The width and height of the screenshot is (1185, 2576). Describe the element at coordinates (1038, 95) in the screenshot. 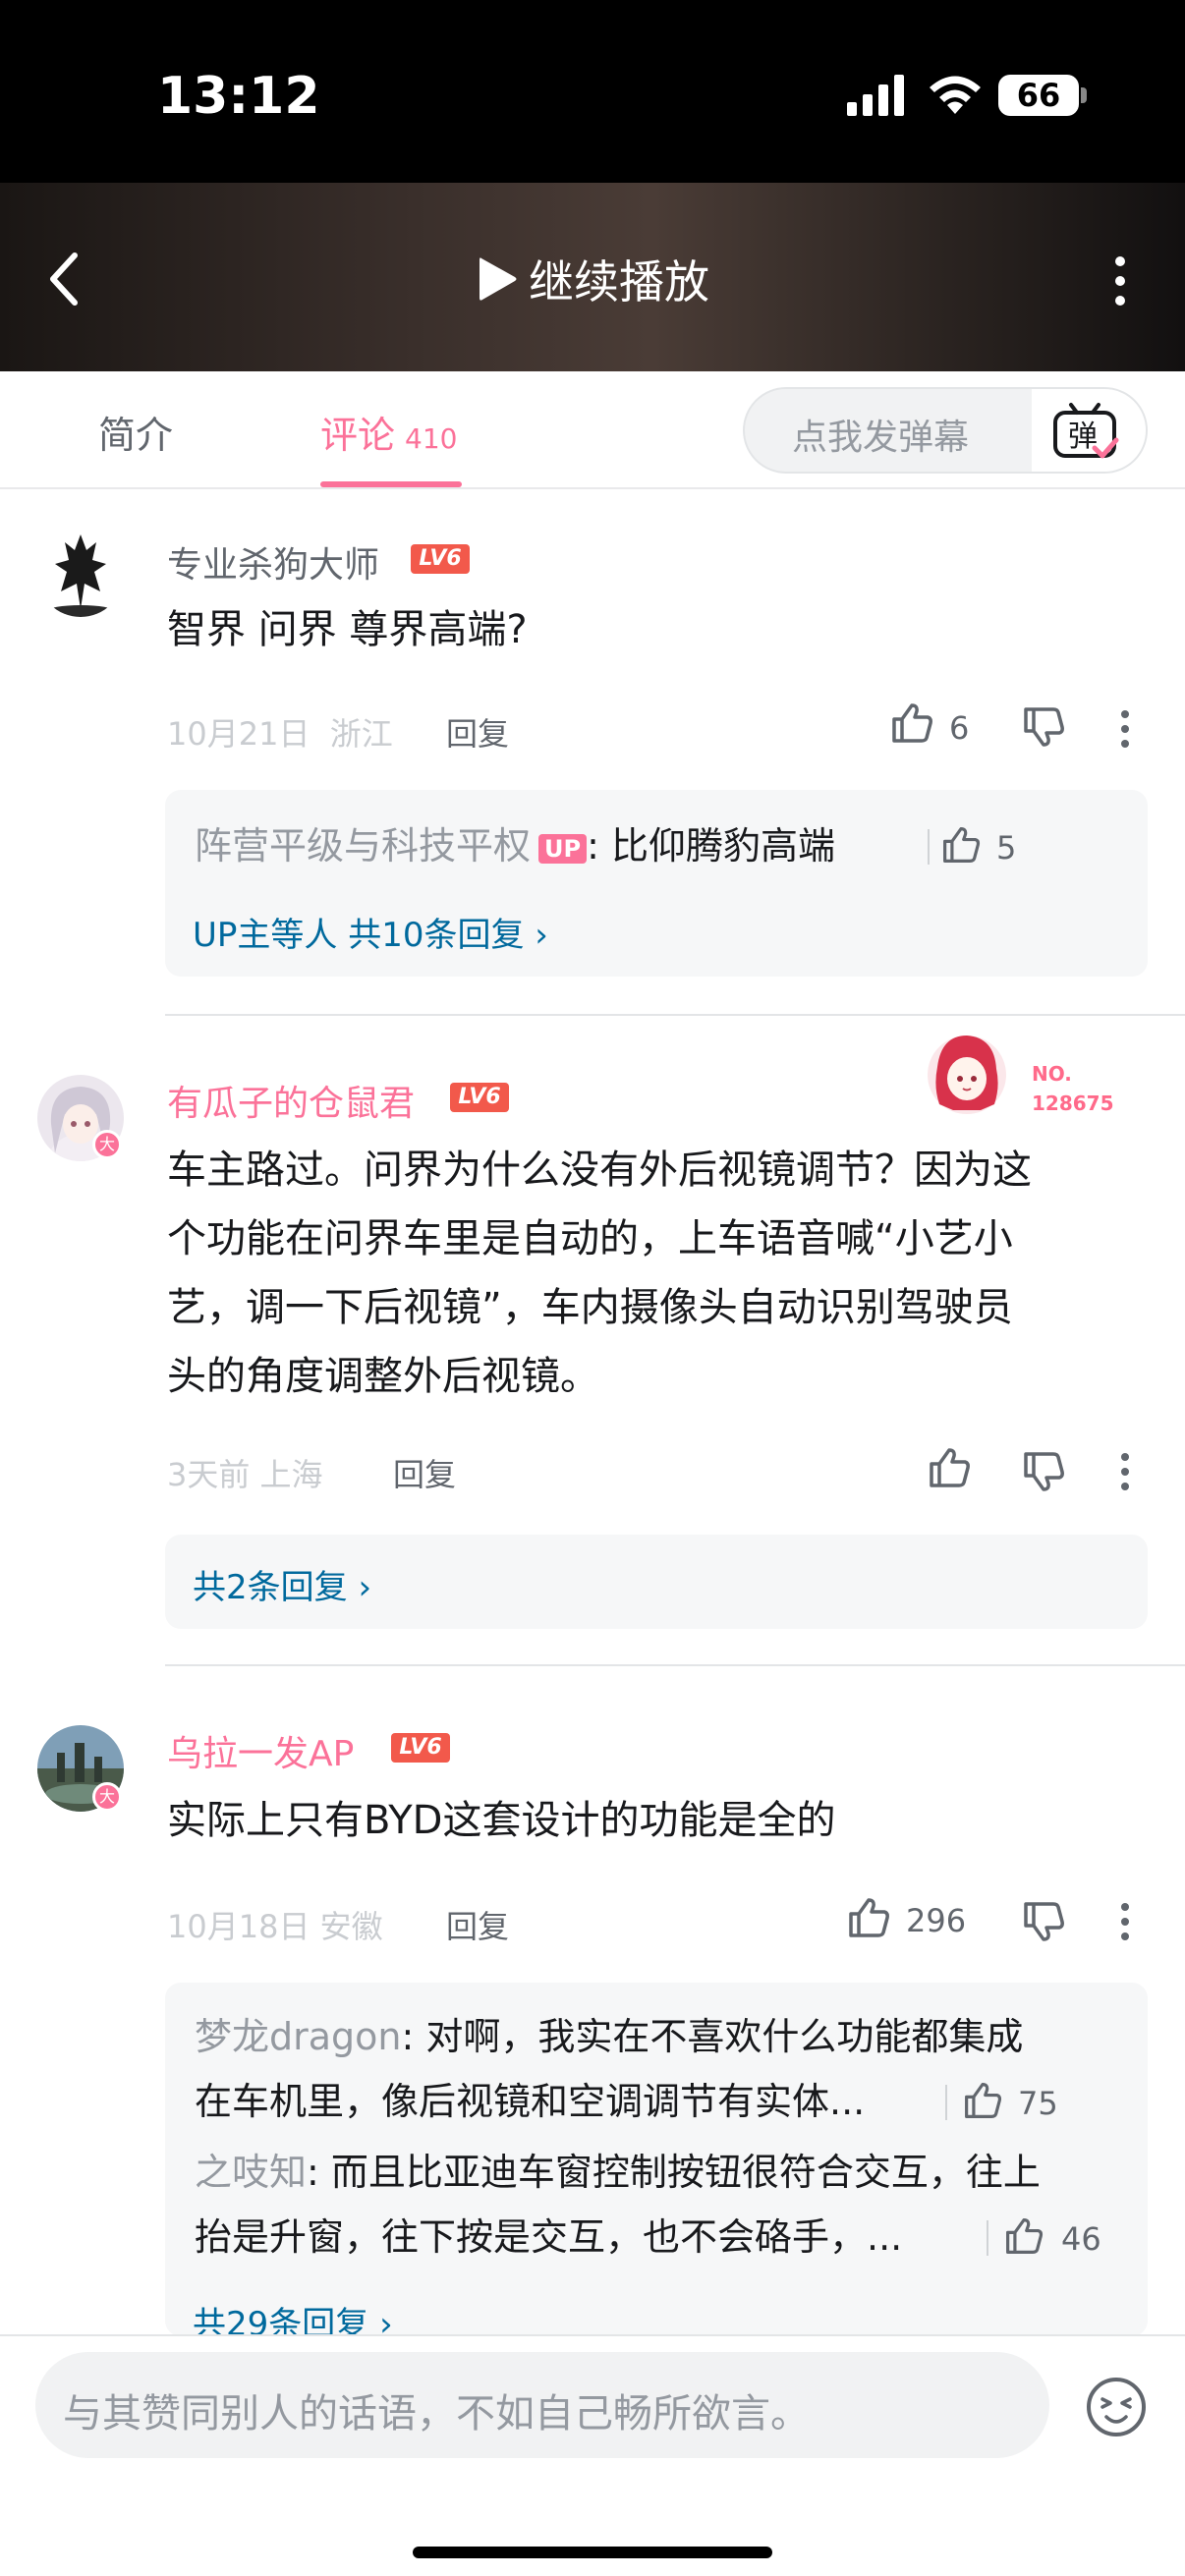

I see `battery-indicator: 66` at that location.